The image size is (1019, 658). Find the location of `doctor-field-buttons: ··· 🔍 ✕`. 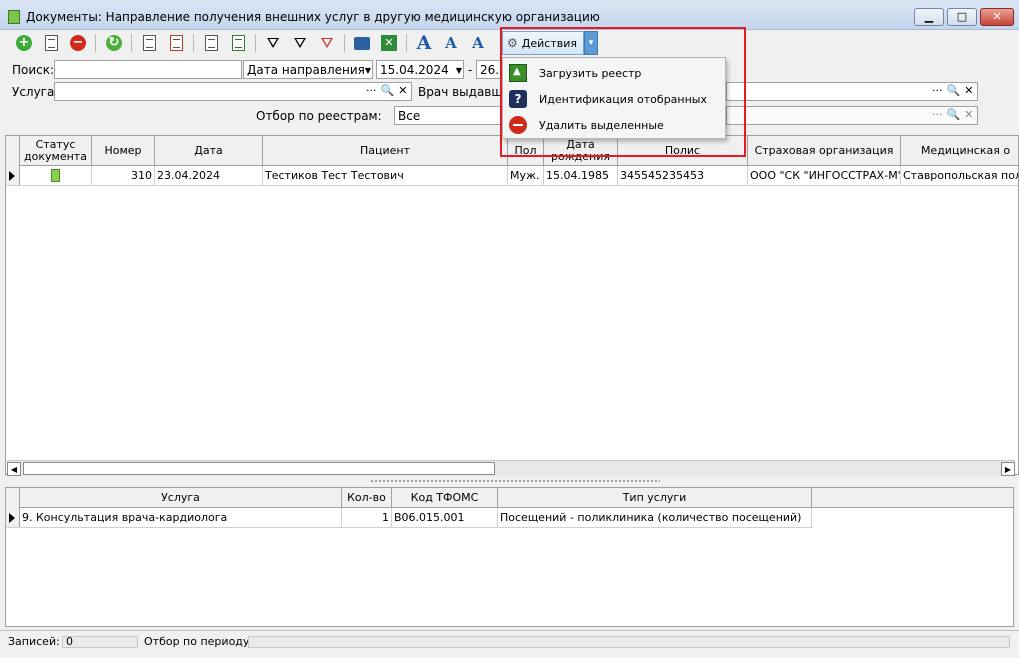

doctor-field-buttons: ··· 🔍 ✕ is located at coordinates (952, 90).